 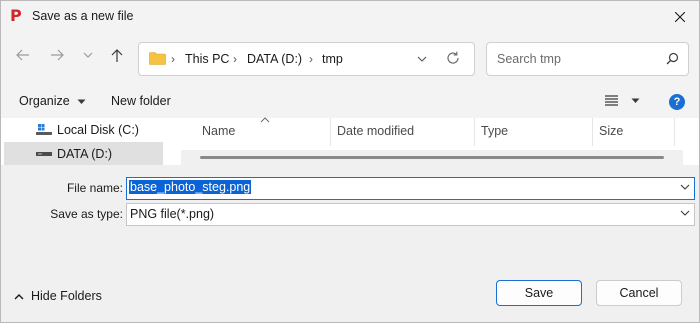 What do you see at coordinates (274, 59) in the screenshot?
I see `breadcrumb-data-drive: DATA (D:)` at bounding box center [274, 59].